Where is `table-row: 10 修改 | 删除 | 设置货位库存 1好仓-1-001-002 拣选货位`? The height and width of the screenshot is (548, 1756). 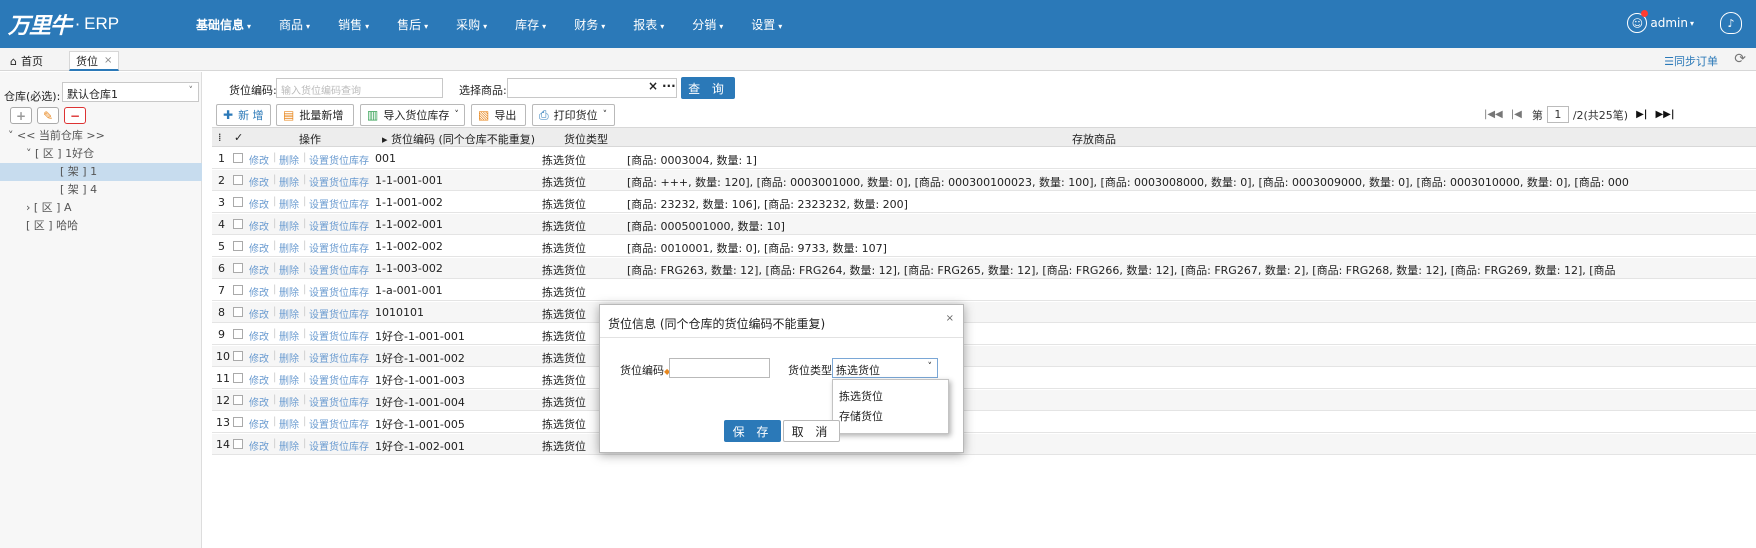
table-row: 10 修改 | 删除 | 设置货位库存 1好仓-1-001-002 拣选货位 is located at coordinates (984, 356).